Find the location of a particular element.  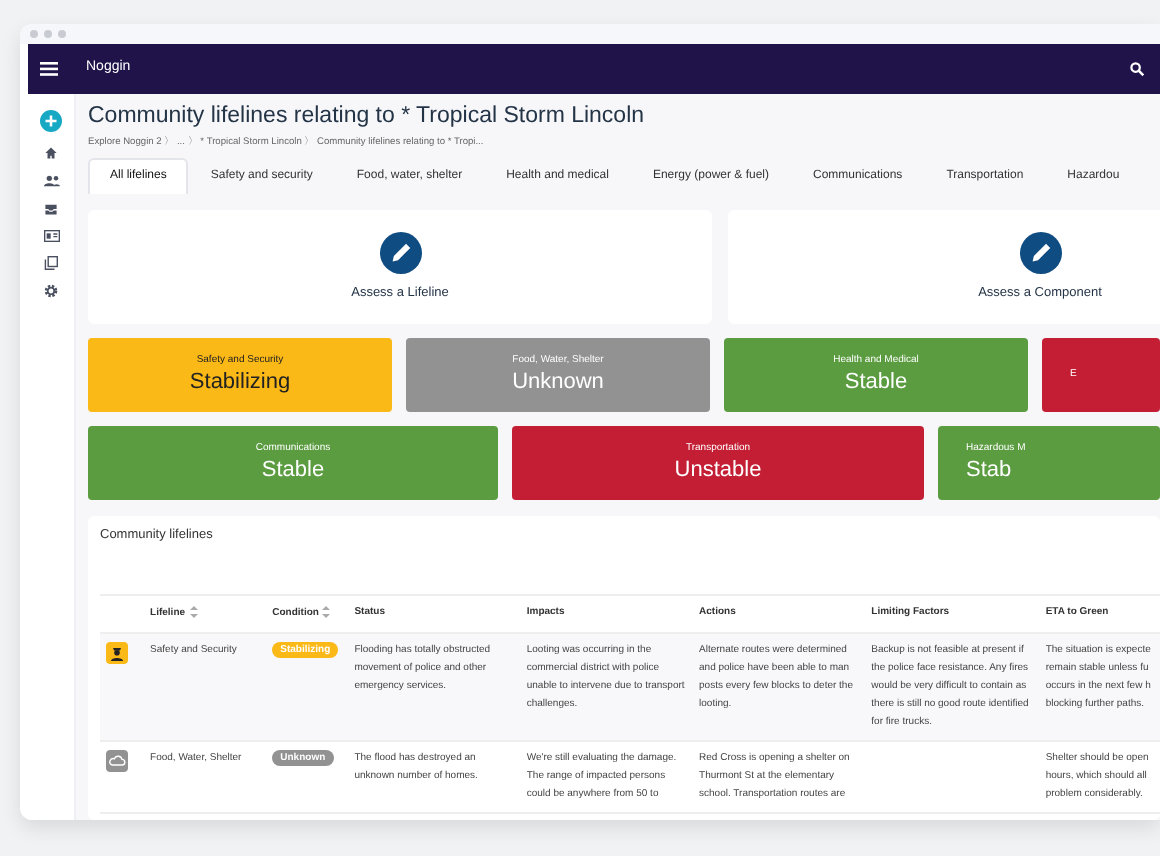

people-icon is located at coordinates (51, 181).